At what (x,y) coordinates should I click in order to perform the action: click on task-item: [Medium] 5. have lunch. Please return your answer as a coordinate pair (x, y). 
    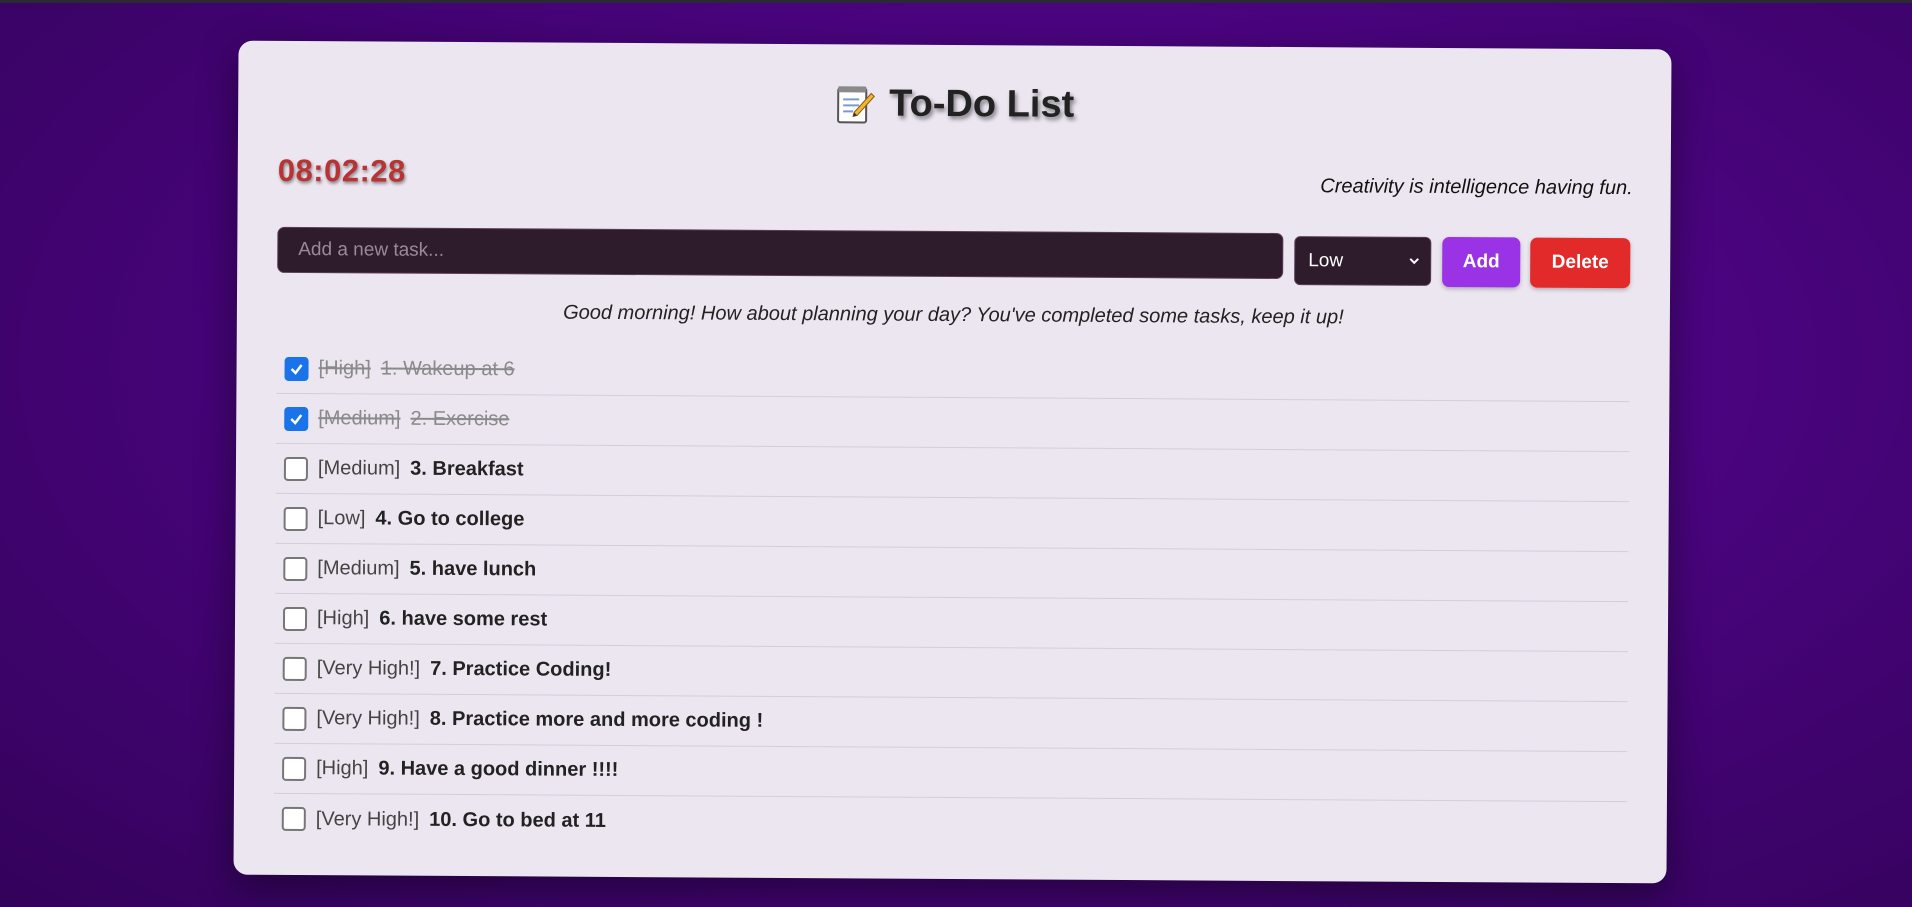
    Looking at the image, I should click on (952, 573).